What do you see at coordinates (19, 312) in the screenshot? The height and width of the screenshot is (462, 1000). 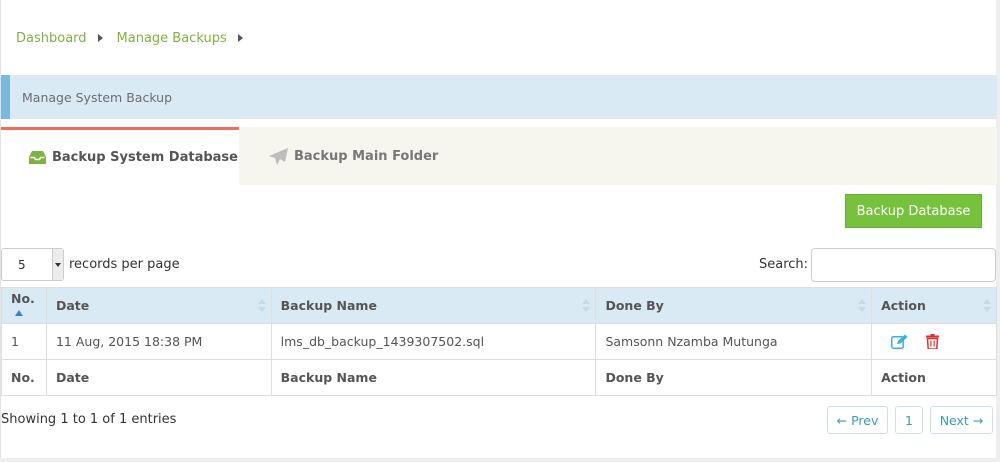 I see `sort-ascending-icon` at bounding box center [19, 312].